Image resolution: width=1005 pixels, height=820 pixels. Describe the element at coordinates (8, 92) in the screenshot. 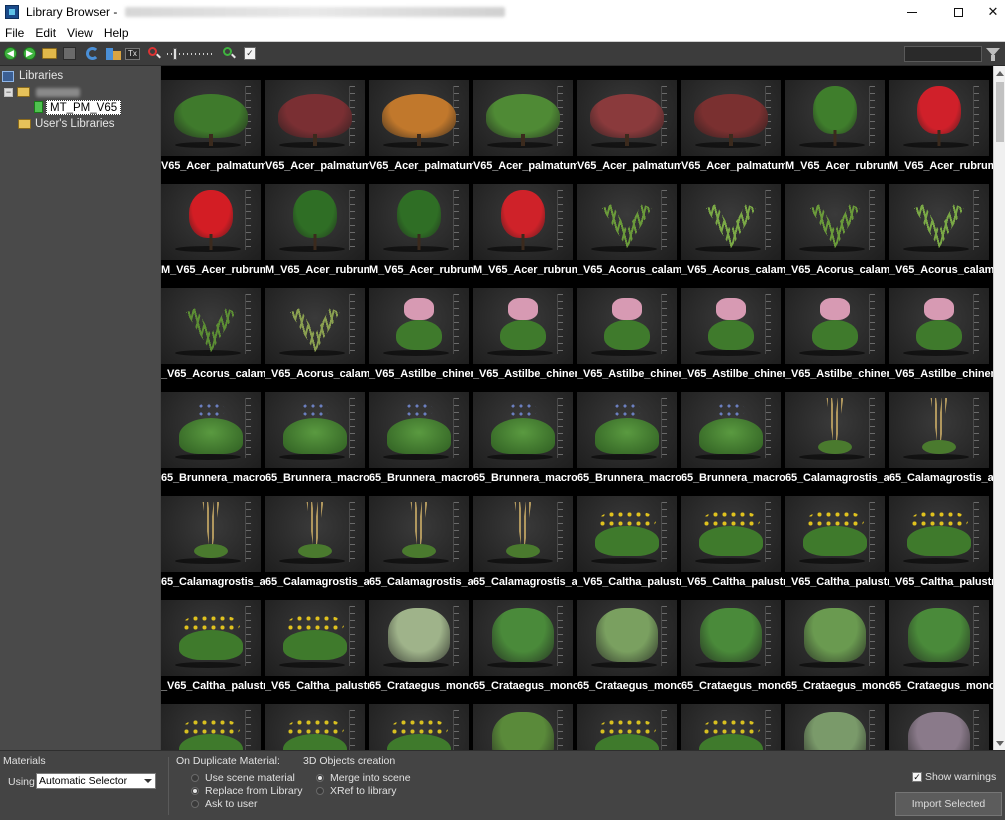

I see `collapse-icon: −` at that location.